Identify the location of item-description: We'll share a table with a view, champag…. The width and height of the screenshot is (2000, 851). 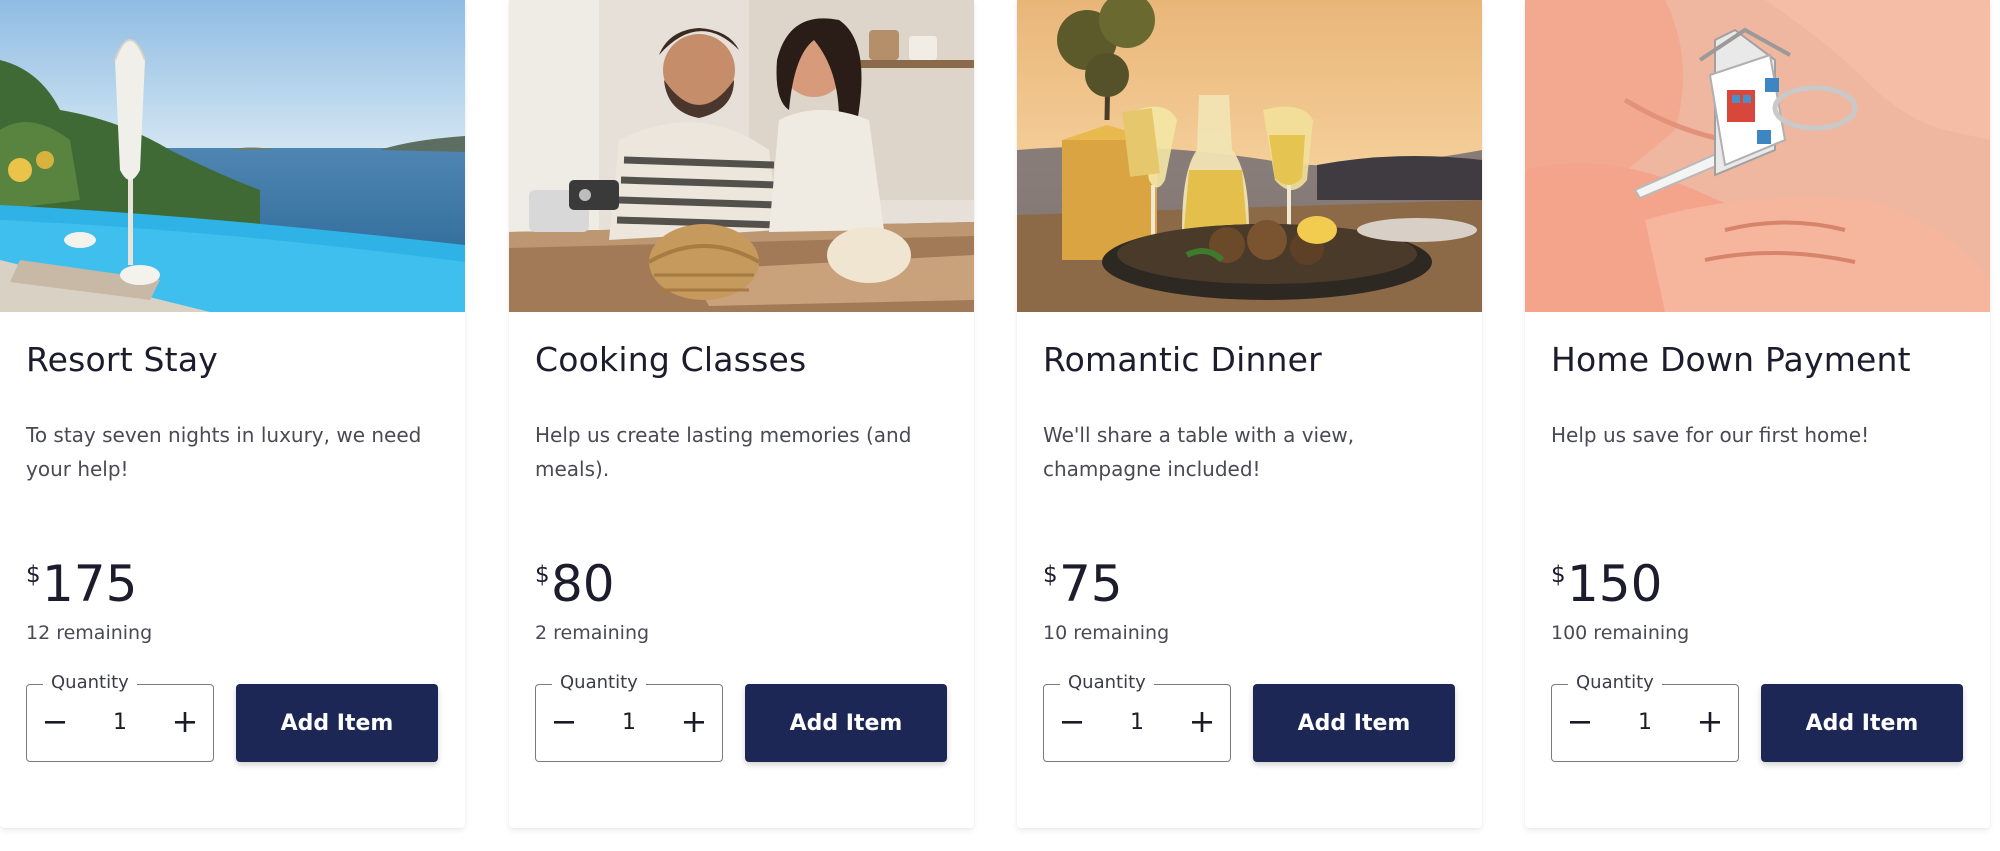
(1199, 452).